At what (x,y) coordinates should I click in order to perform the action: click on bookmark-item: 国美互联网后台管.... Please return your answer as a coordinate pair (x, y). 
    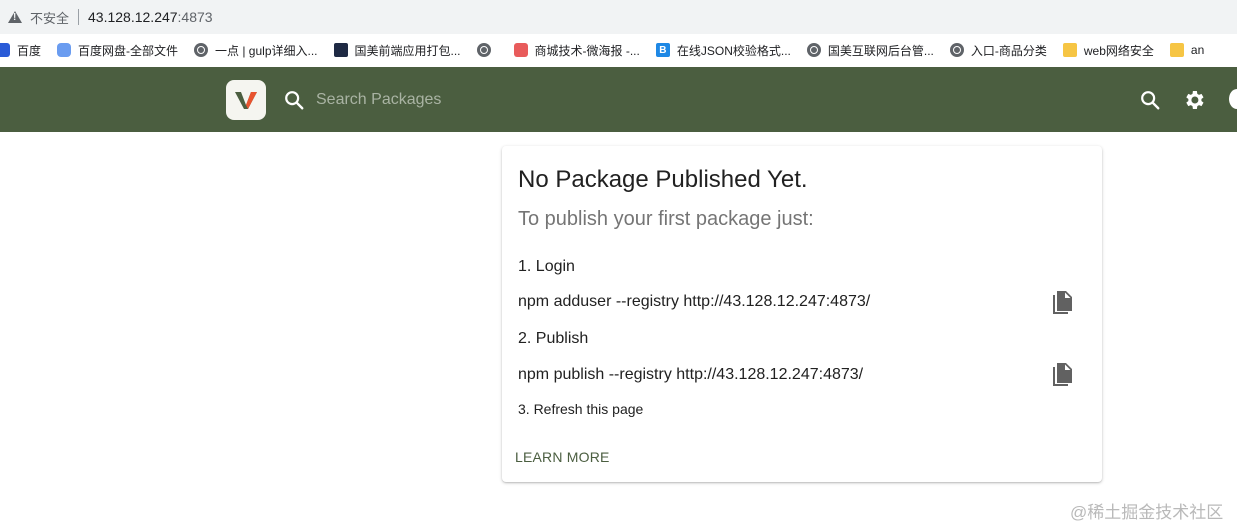
    Looking at the image, I should click on (870, 50).